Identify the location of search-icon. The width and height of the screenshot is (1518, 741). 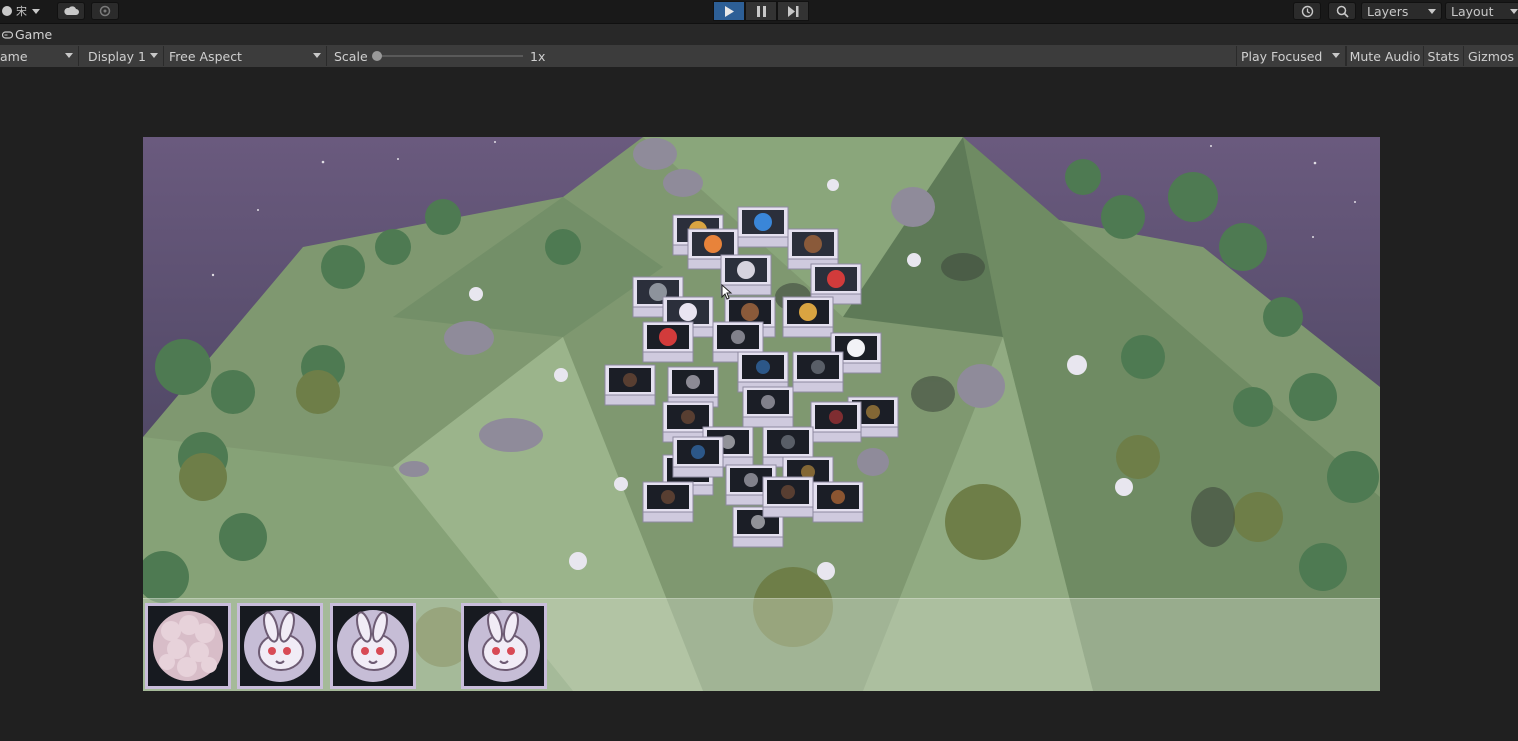
(1342, 11).